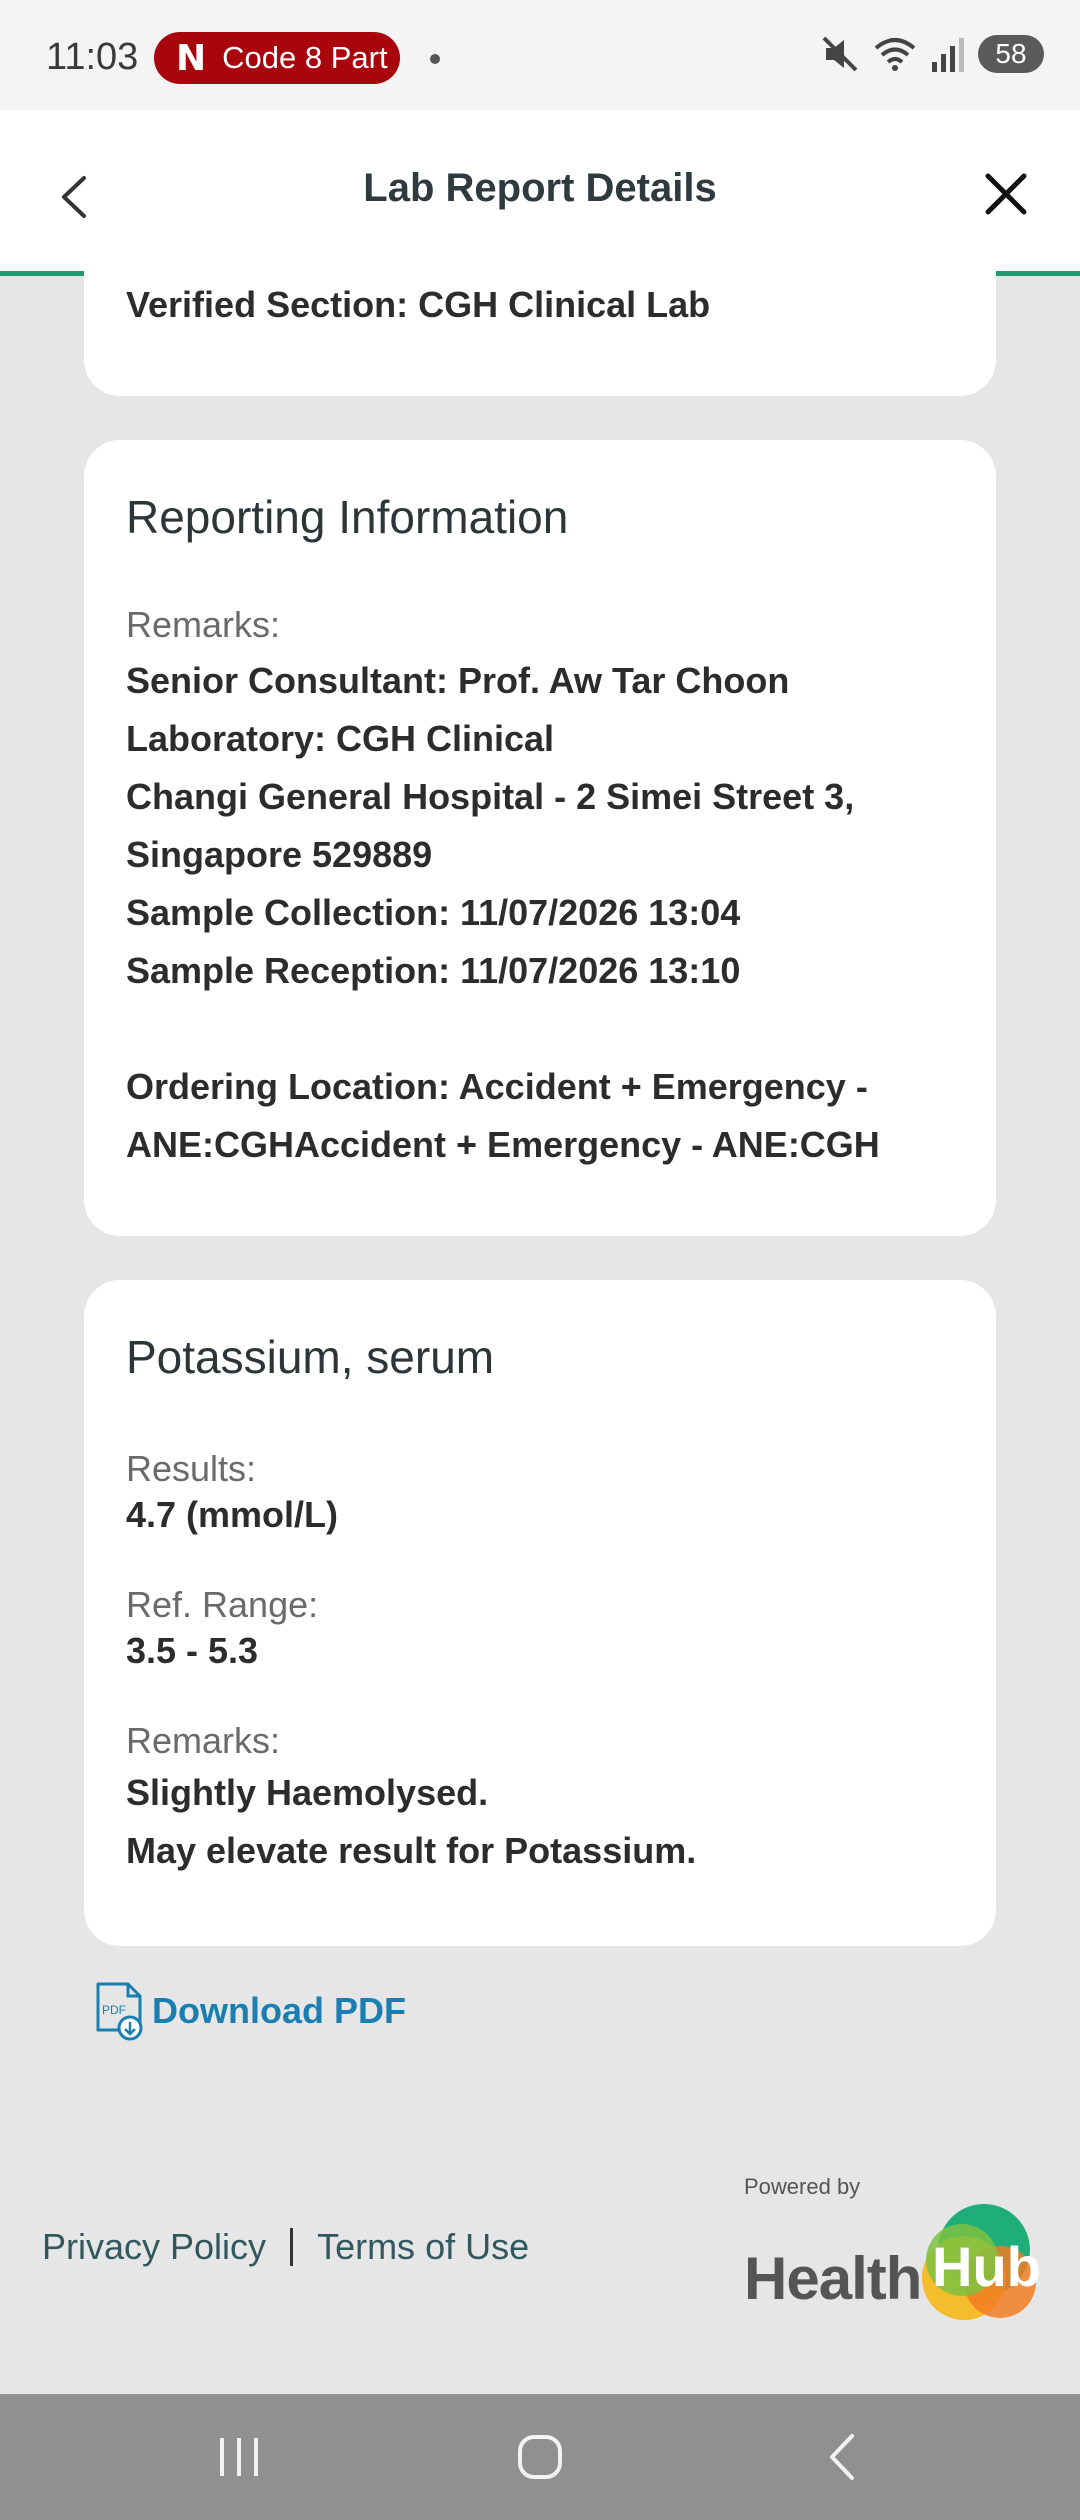 The width and height of the screenshot is (1080, 2520). What do you see at coordinates (222, 1604) in the screenshot?
I see `ref-range-label: Ref. Range:` at bounding box center [222, 1604].